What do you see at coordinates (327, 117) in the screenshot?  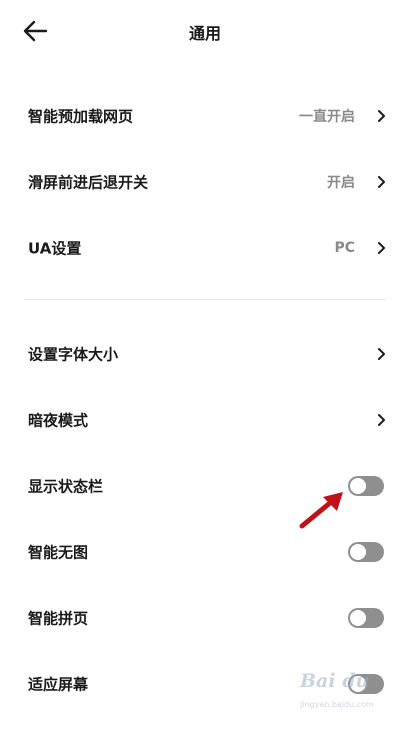 I see `setting-value: 一直开启` at bounding box center [327, 117].